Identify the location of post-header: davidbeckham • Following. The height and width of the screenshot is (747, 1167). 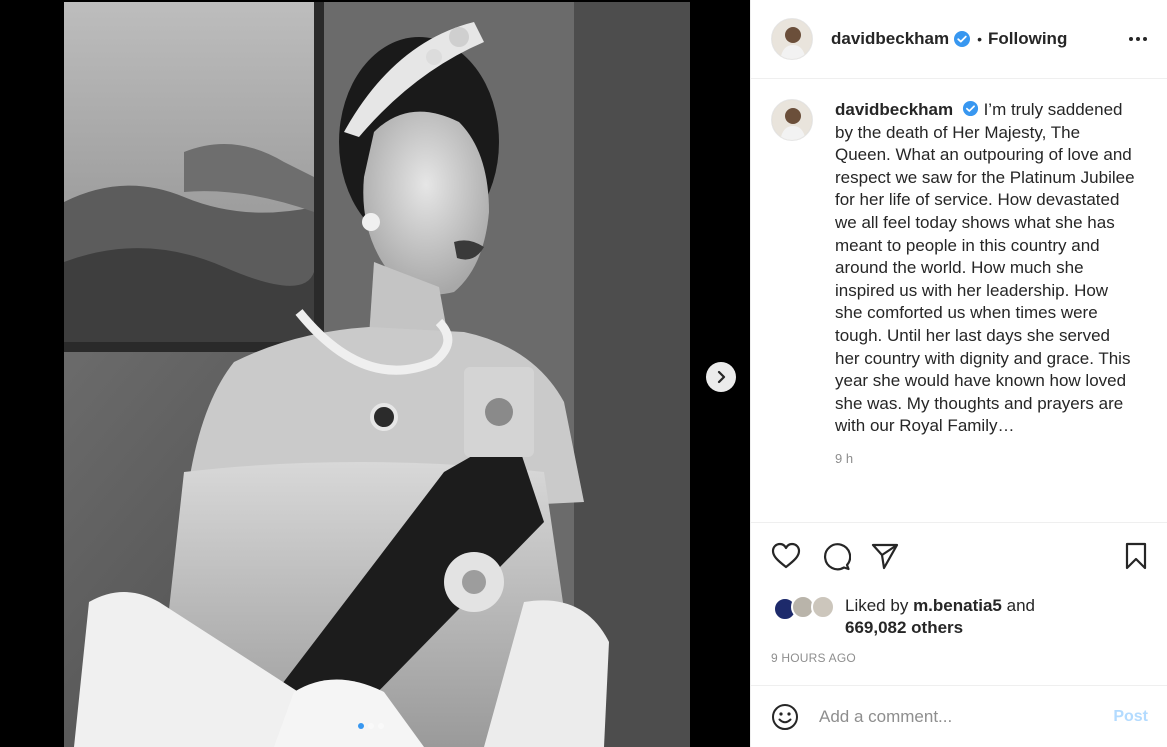
(959, 39).